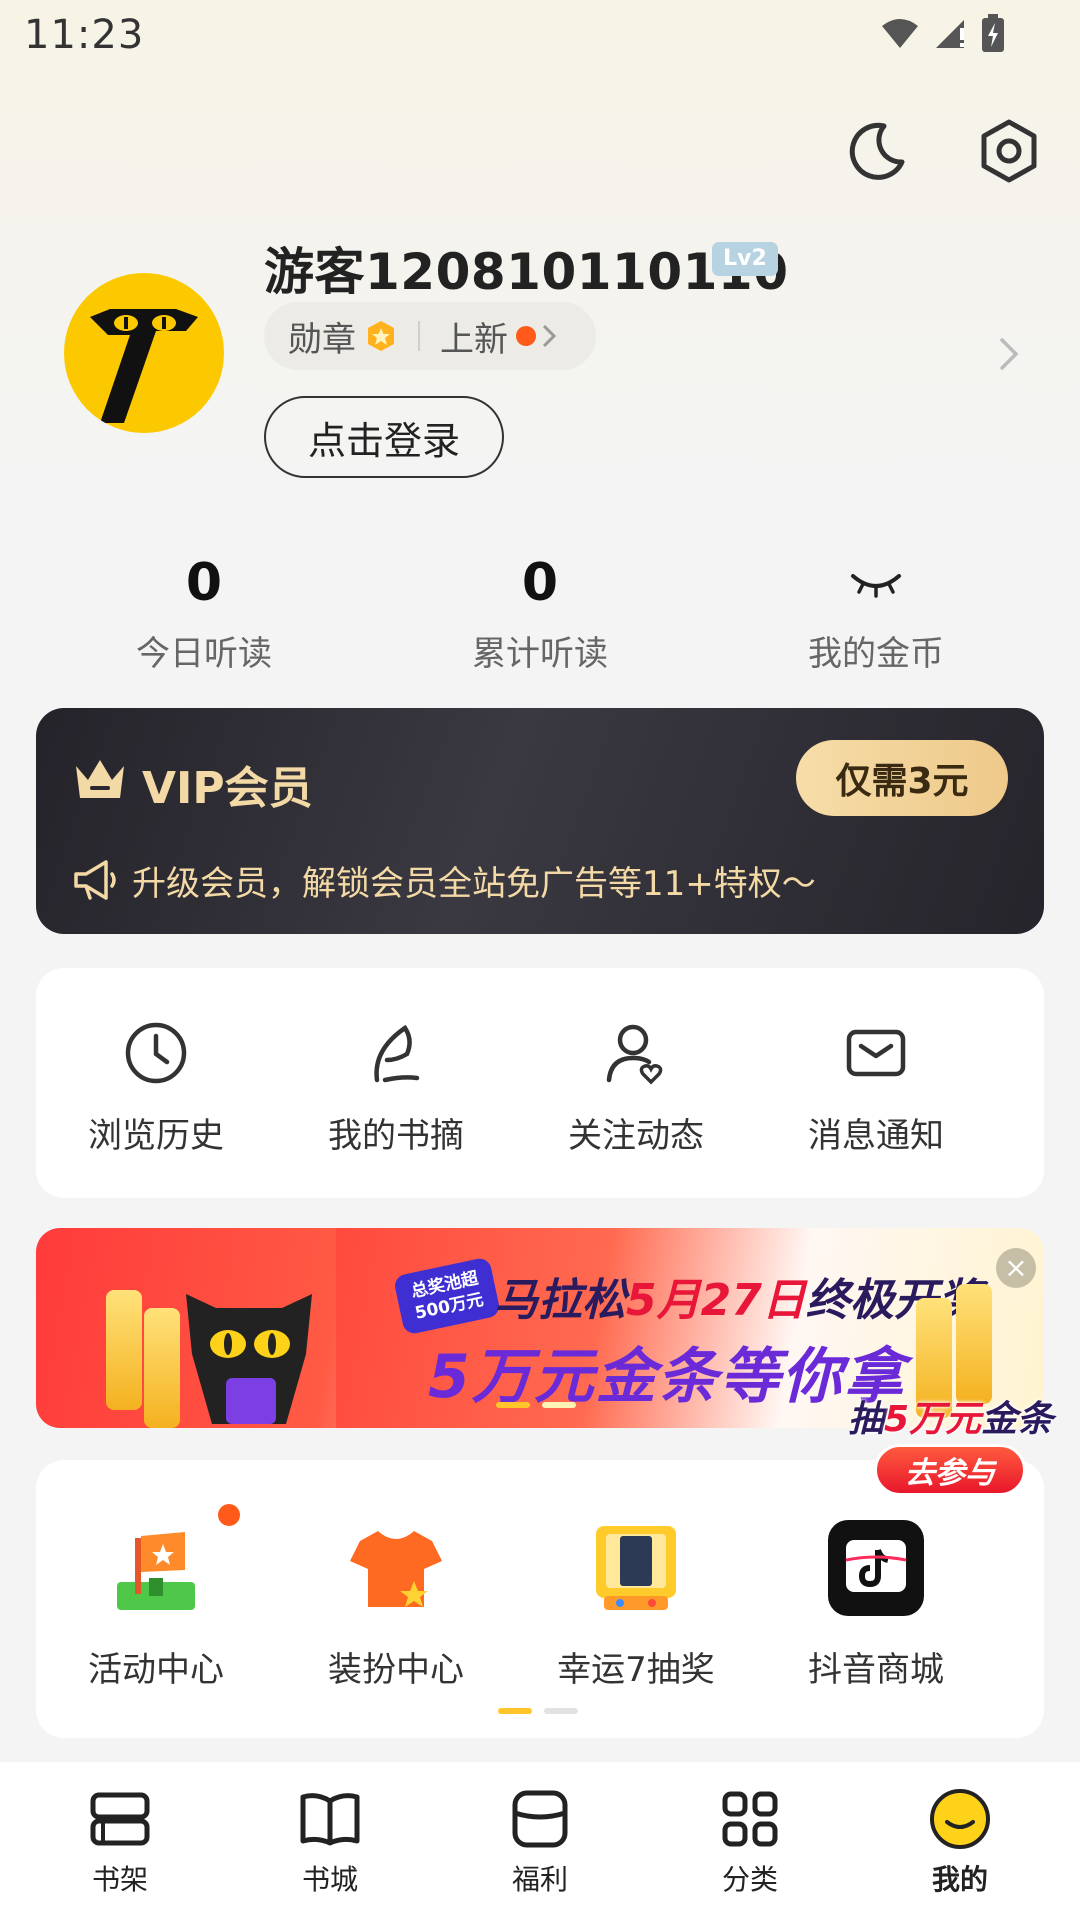  I want to click on feature-card: 浏览历史 我的书摘 关注动态 消息通知, so click(540, 1083).